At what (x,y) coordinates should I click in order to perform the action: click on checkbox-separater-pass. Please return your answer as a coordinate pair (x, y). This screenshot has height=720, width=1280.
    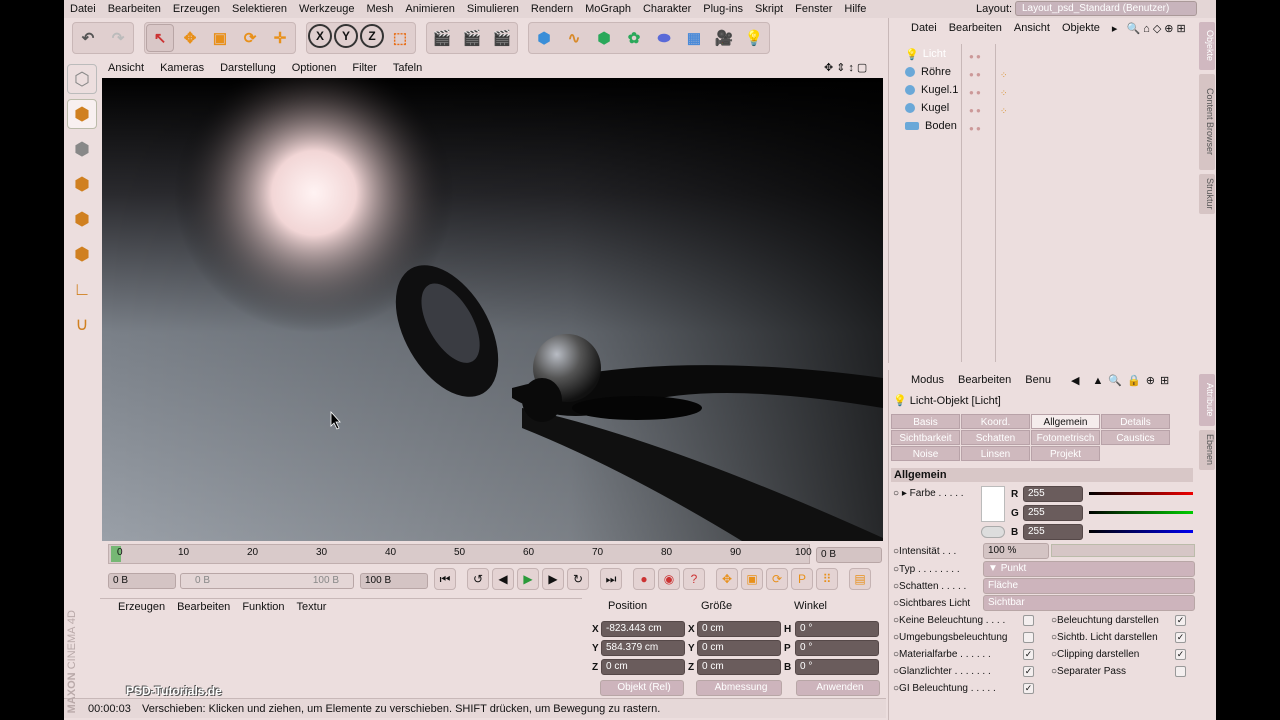
    Looking at the image, I should click on (1180, 671).